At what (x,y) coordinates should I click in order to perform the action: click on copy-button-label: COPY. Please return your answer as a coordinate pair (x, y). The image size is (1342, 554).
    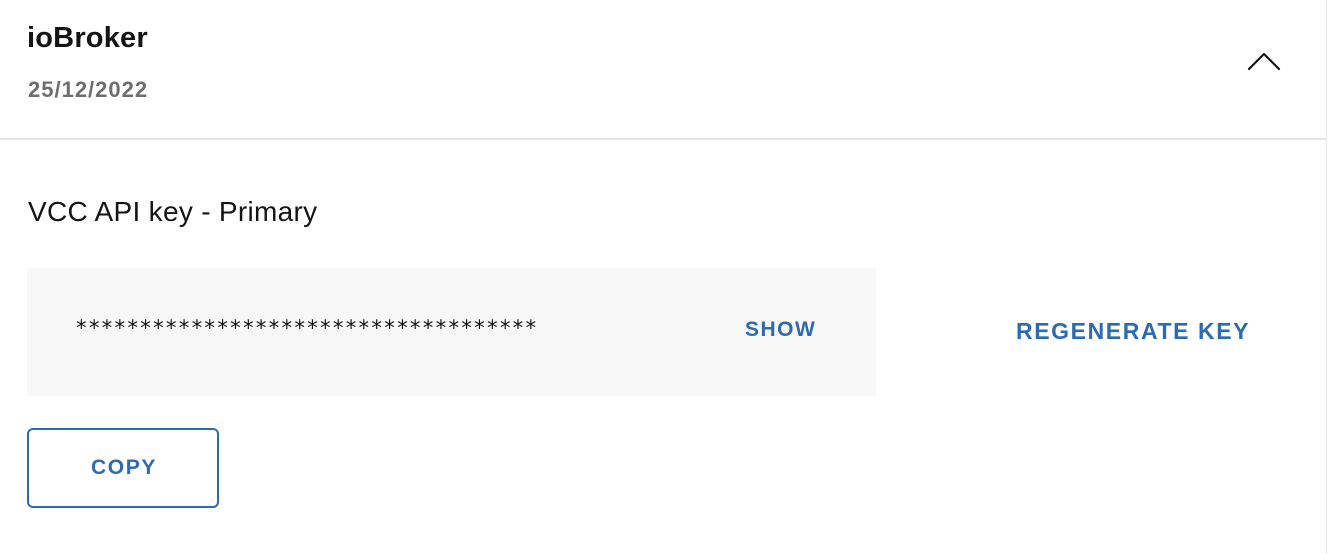
    Looking at the image, I should click on (124, 467).